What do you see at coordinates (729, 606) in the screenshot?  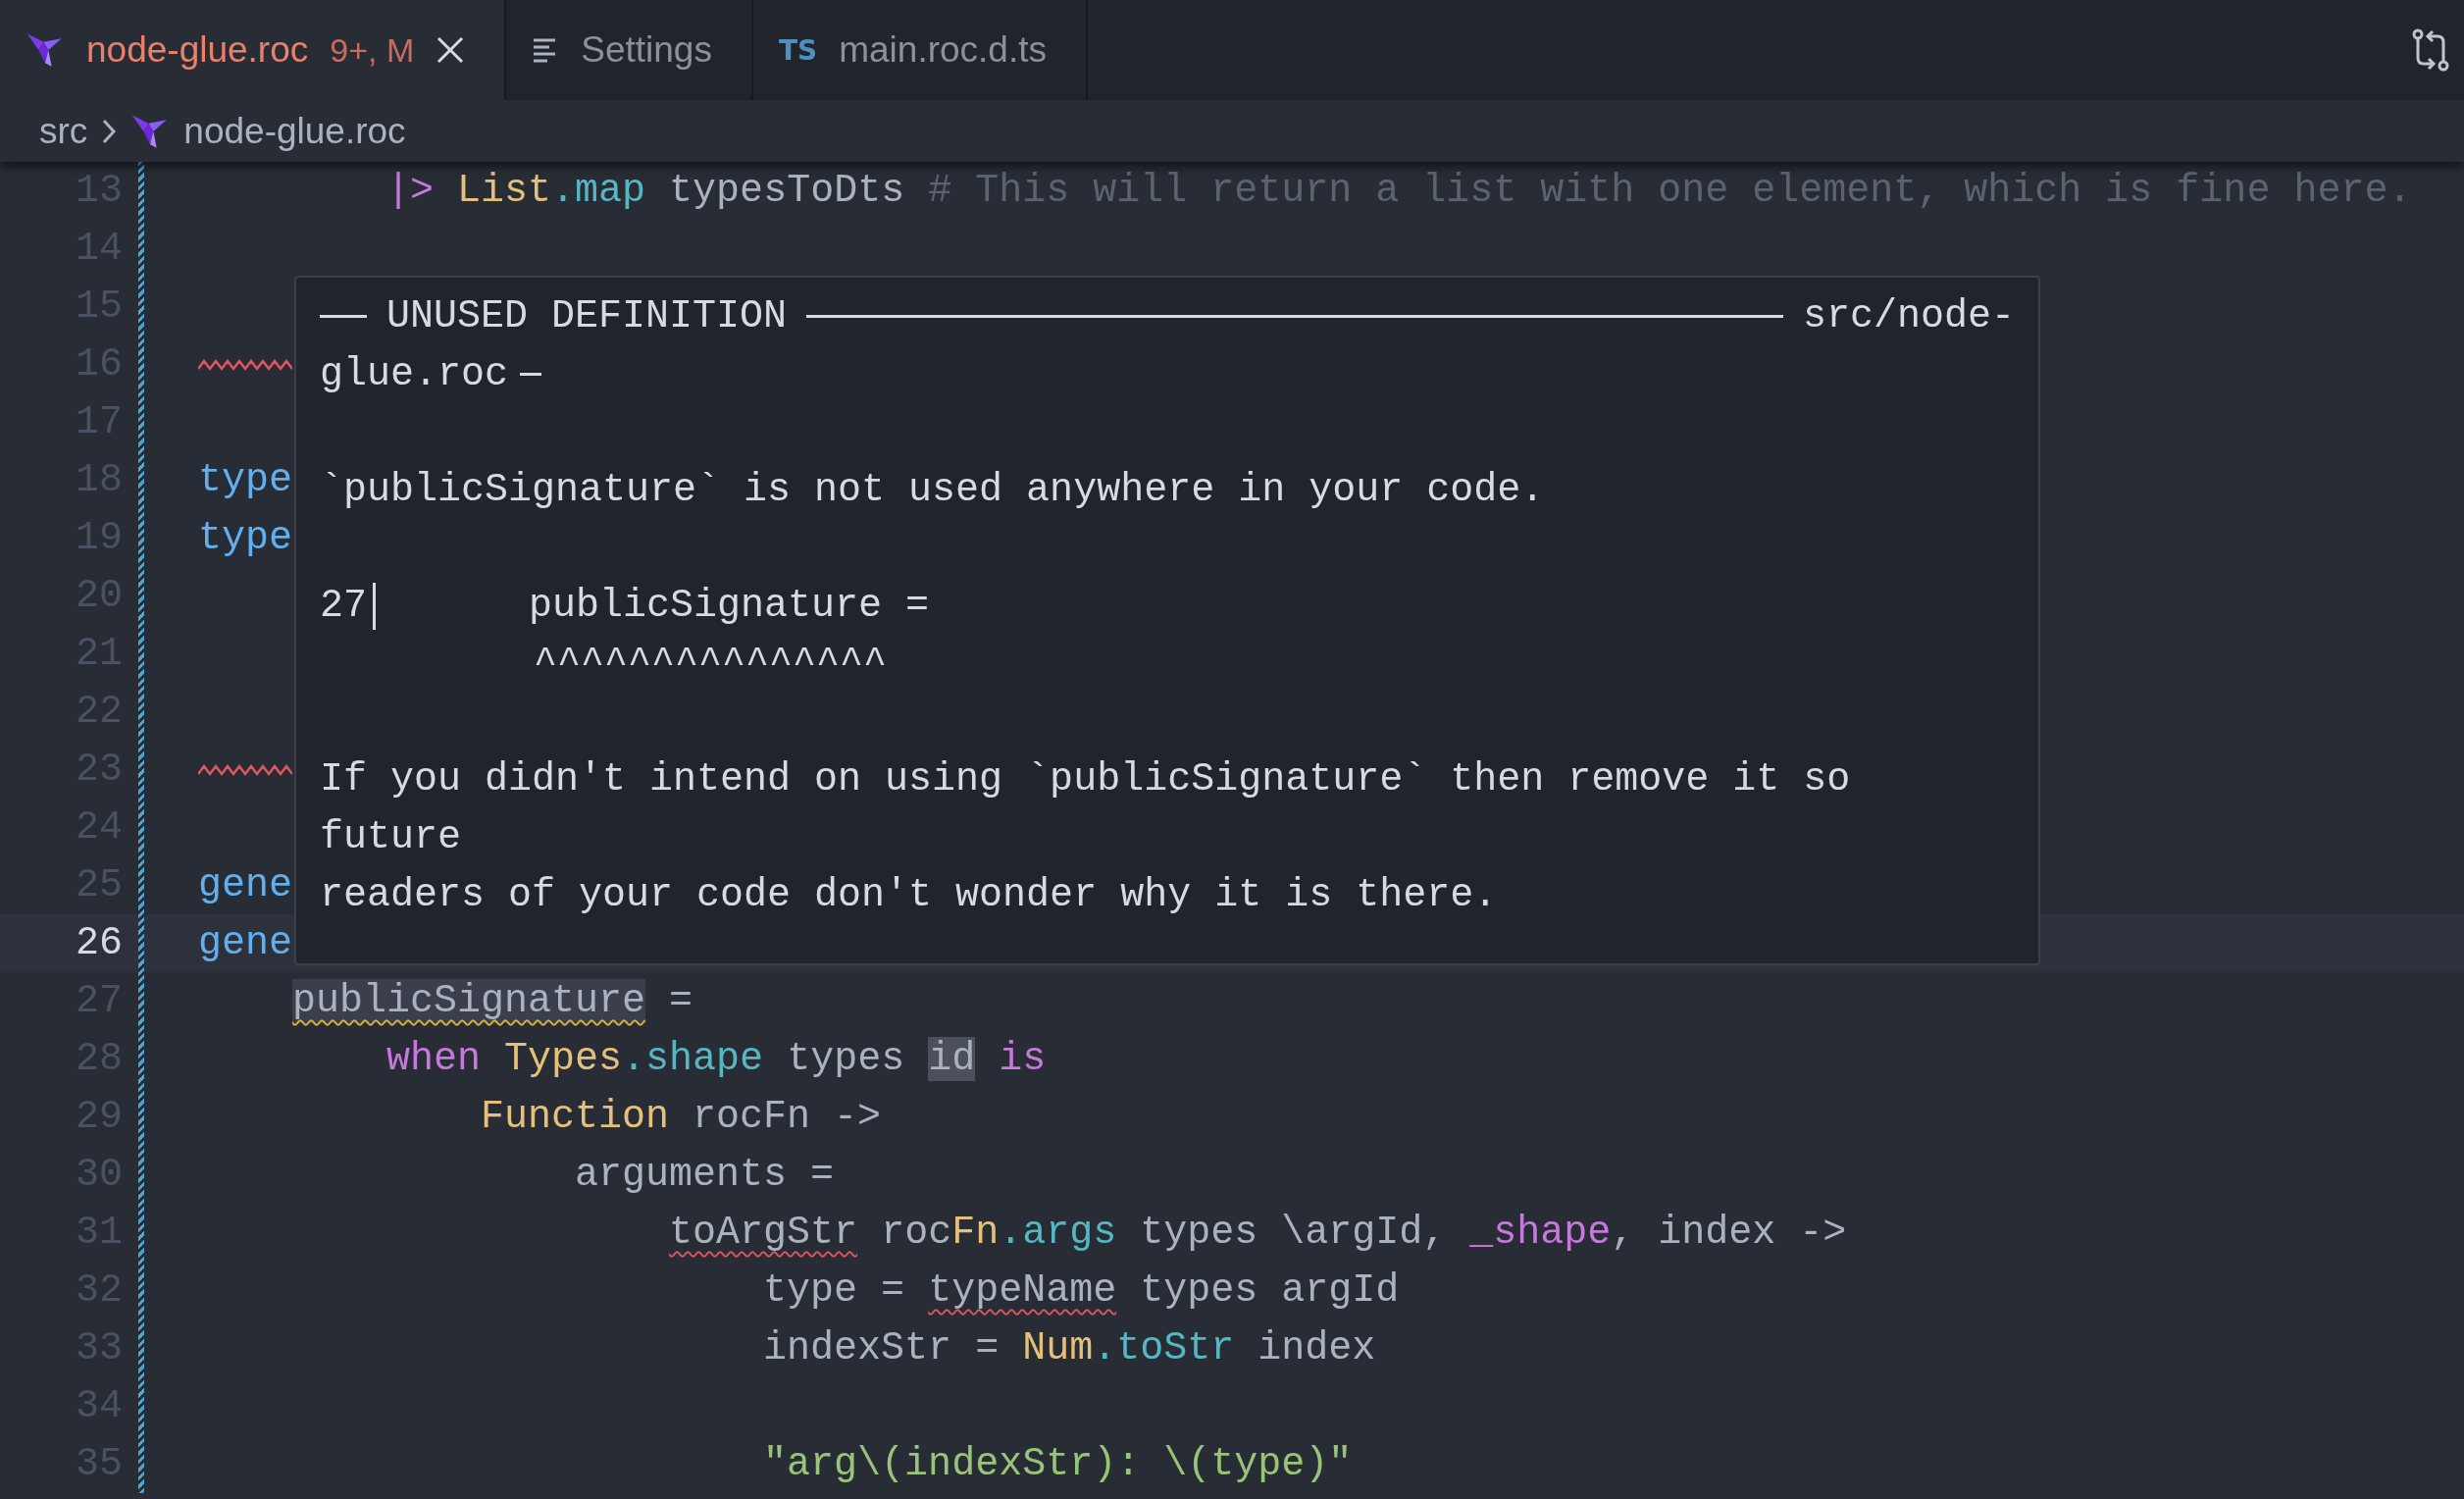 I see `code-snippet: publicSignature =` at bounding box center [729, 606].